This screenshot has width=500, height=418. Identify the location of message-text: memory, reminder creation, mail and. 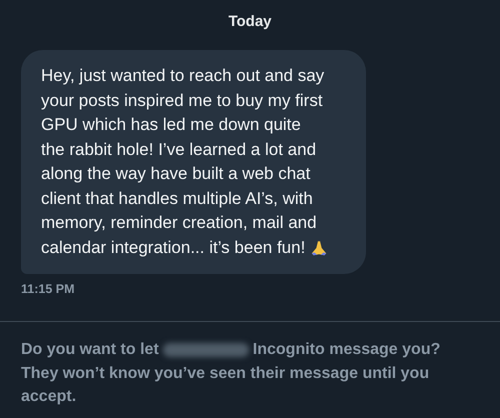
(179, 223).